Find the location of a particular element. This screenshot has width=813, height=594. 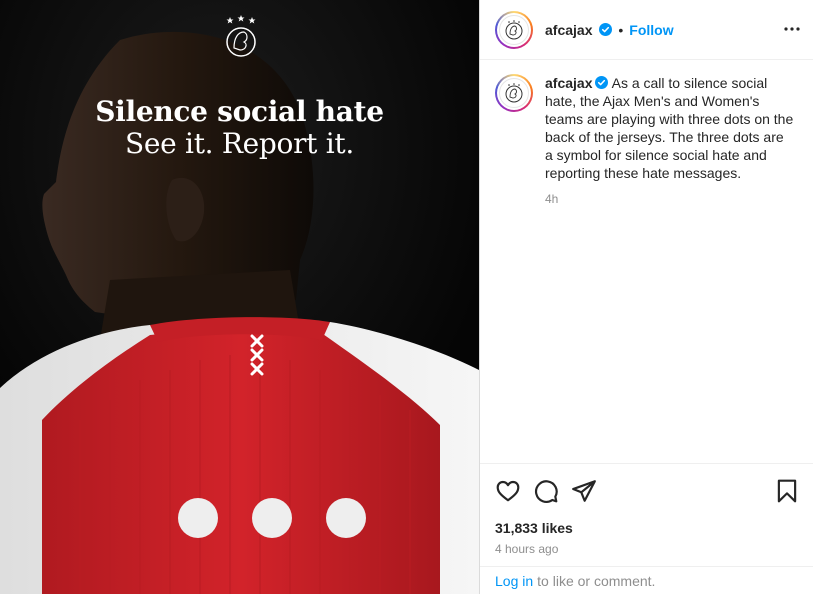

post-header: afcajax • Follow is located at coordinates (646, 30).